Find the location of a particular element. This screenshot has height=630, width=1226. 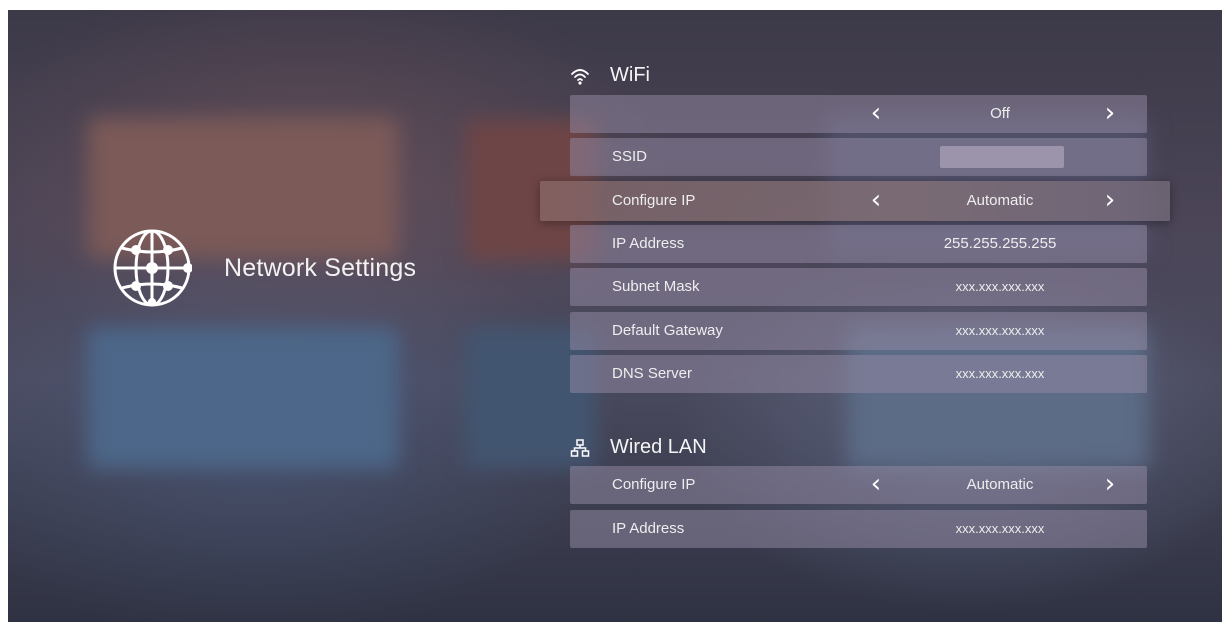

wifi-configure-ip-row: Configure IP ‹ Automatic › is located at coordinates (855, 201).